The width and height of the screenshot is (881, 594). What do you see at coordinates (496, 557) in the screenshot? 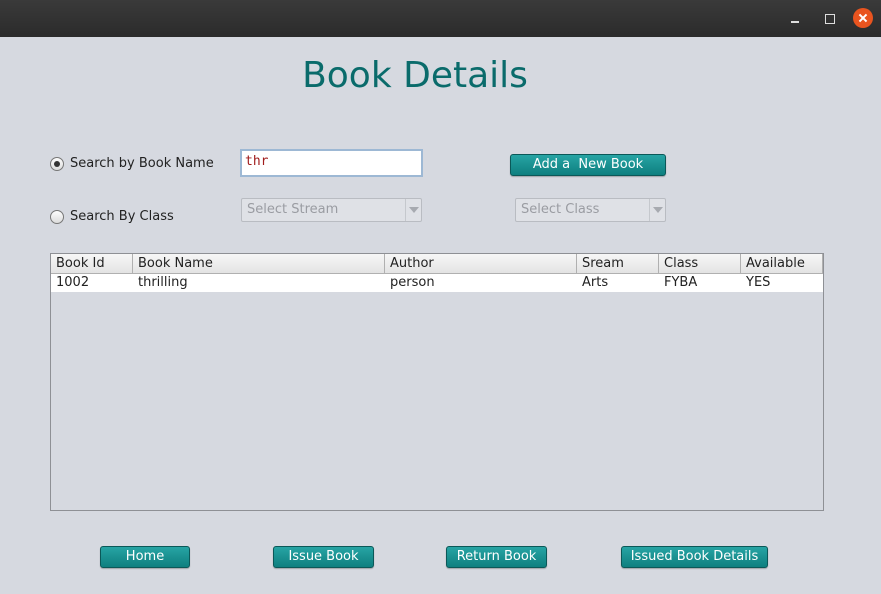
I see `return-book-button: Return Book` at bounding box center [496, 557].